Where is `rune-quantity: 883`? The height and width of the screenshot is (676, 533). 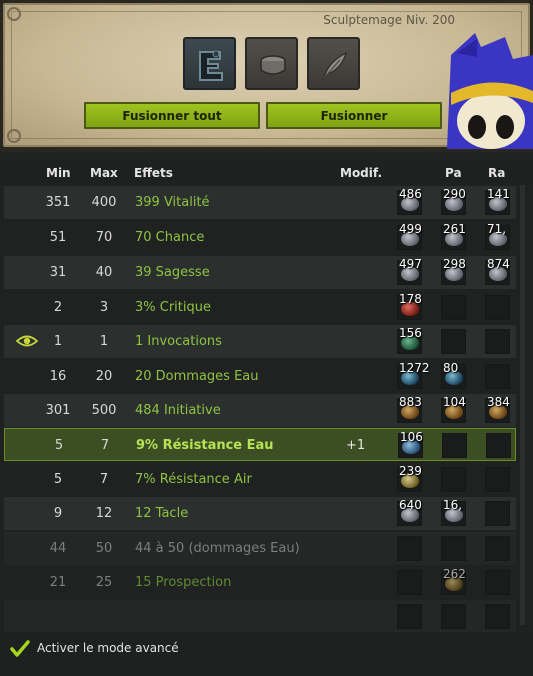 rune-quantity: 883 is located at coordinates (410, 402).